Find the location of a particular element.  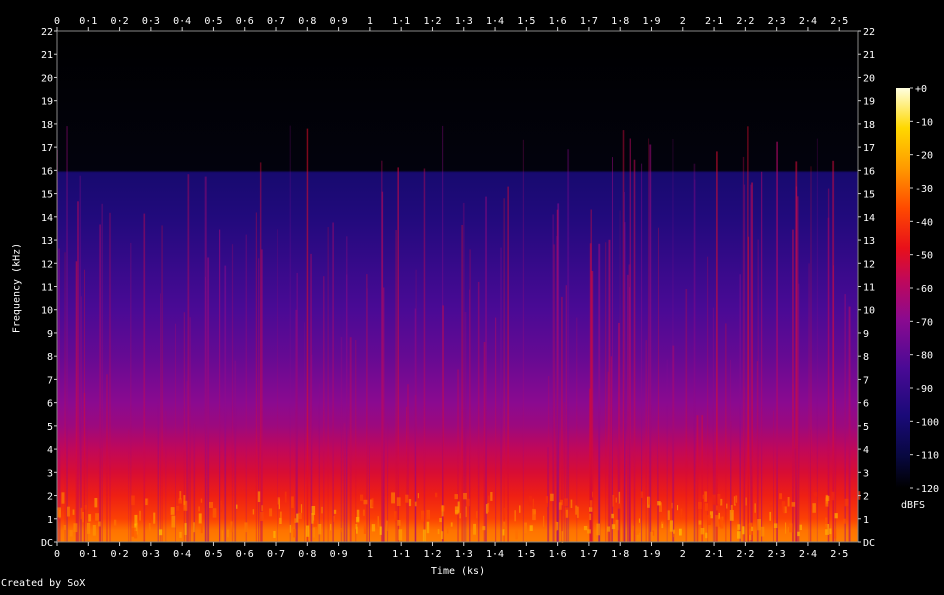

y-tick-label-right: 12 is located at coordinates (869, 264).